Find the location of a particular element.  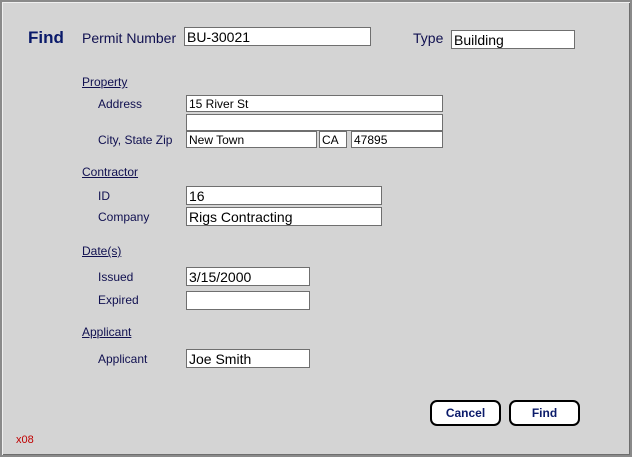

contractor-id-field is located at coordinates (284, 195).